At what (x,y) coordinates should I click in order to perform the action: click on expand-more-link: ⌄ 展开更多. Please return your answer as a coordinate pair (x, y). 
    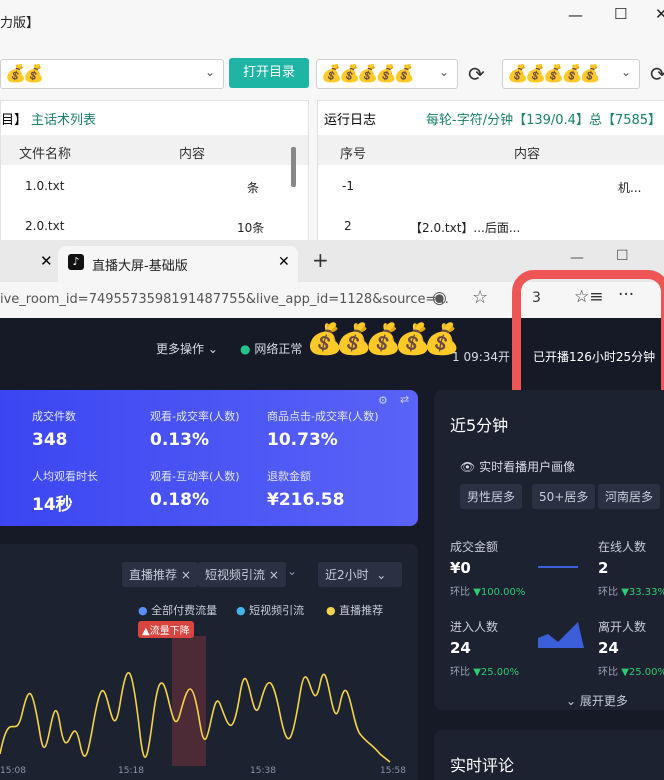
    Looking at the image, I should click on (597, 700).